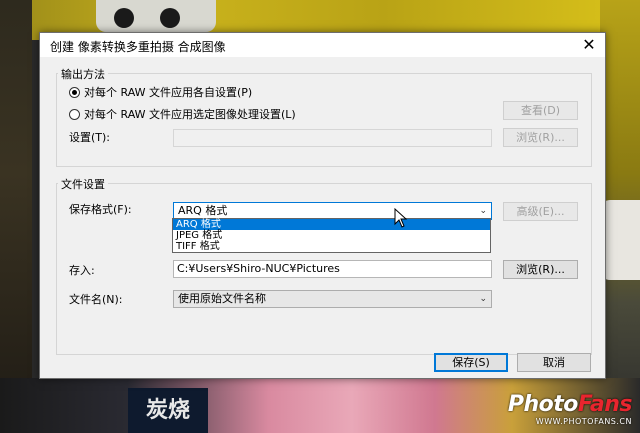  What do you see at coordinates (124, 18) in the screenshot?
I see `figure-eye-left` at bounding box center [124, 18].